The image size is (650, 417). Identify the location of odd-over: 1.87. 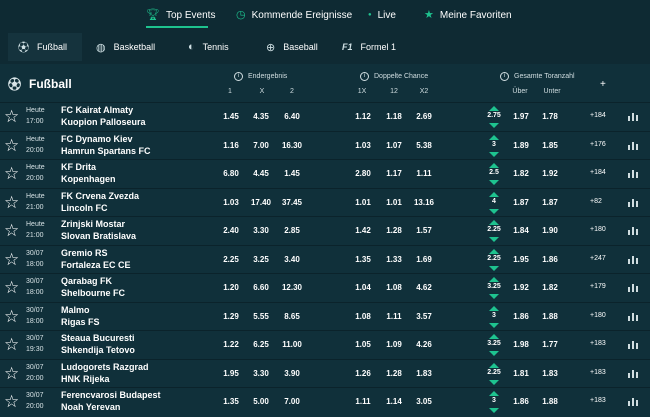
(521, 202).